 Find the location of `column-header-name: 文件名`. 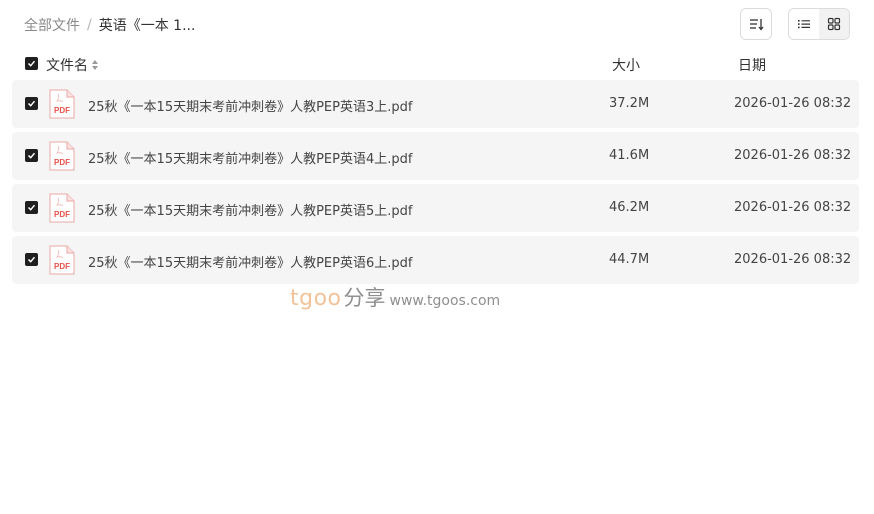

column-header-name: 文件名 is located at coordinates (72, 65).